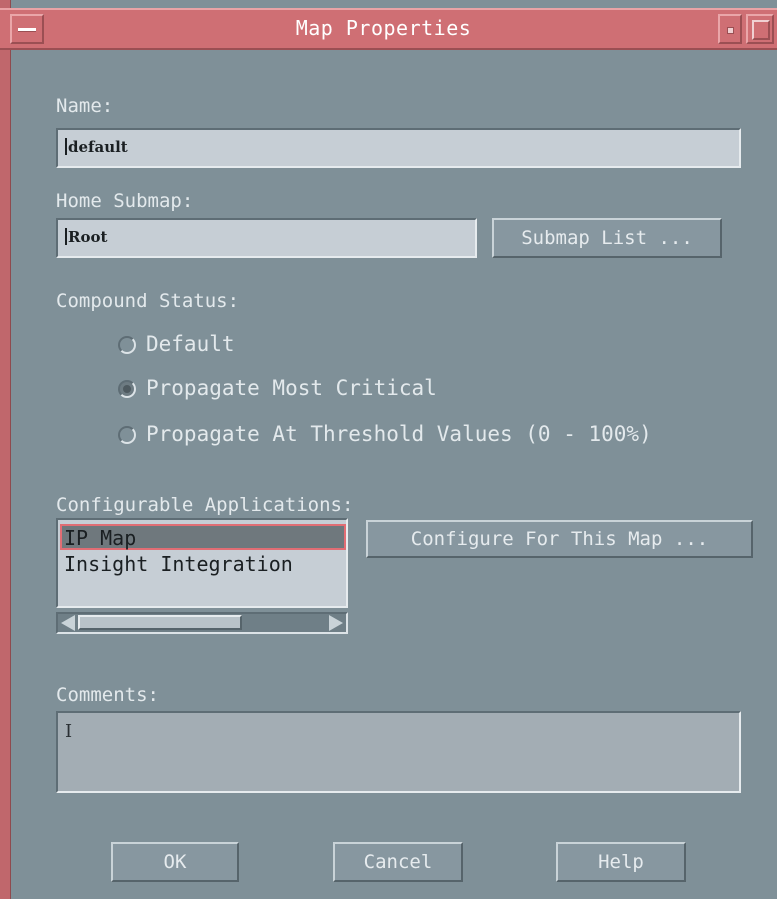 Image resolution: width=777 pixels, height=899 pixels. What do you see at coordinates (148, 301) in the screenshot?
I see `compound-status-label: Compound Status:` at bounding box center [148, 301].